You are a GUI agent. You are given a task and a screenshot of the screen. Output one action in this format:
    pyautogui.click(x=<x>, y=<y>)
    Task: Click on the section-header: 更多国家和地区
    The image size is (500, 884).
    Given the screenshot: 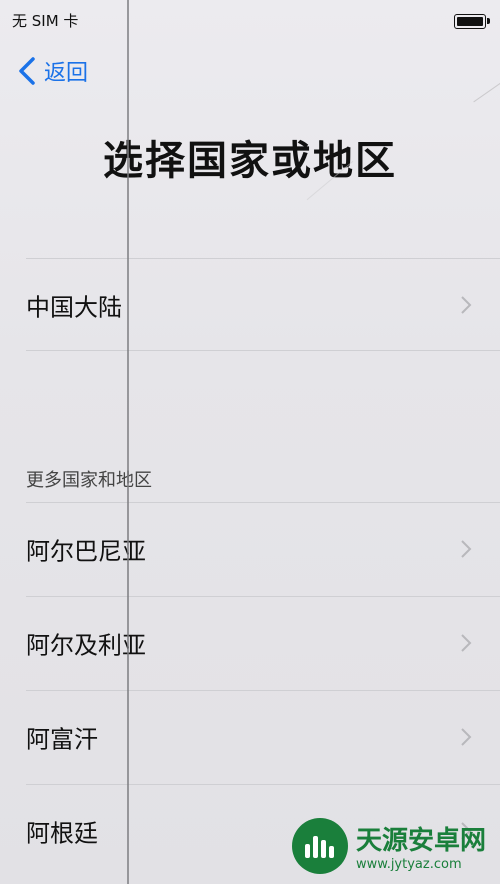 What is the action you would take?
    pyautogui.click(x=89, y=480)
    